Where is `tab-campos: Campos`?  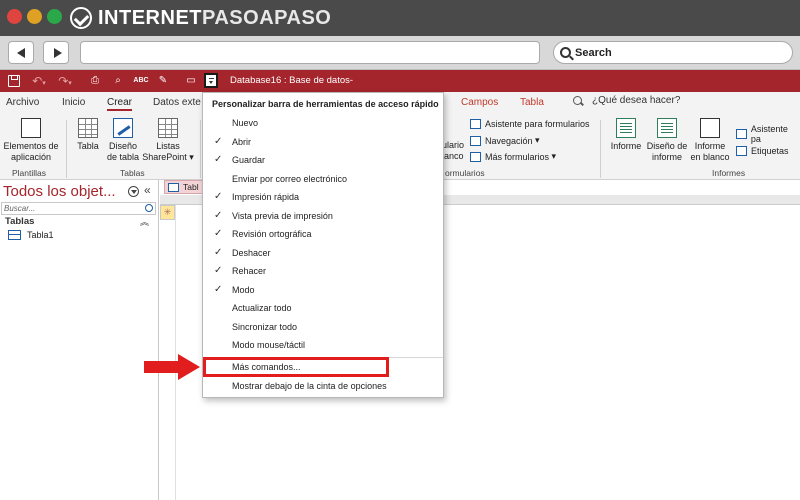 tab-campos: Campos is located at coordinates (479, 102).